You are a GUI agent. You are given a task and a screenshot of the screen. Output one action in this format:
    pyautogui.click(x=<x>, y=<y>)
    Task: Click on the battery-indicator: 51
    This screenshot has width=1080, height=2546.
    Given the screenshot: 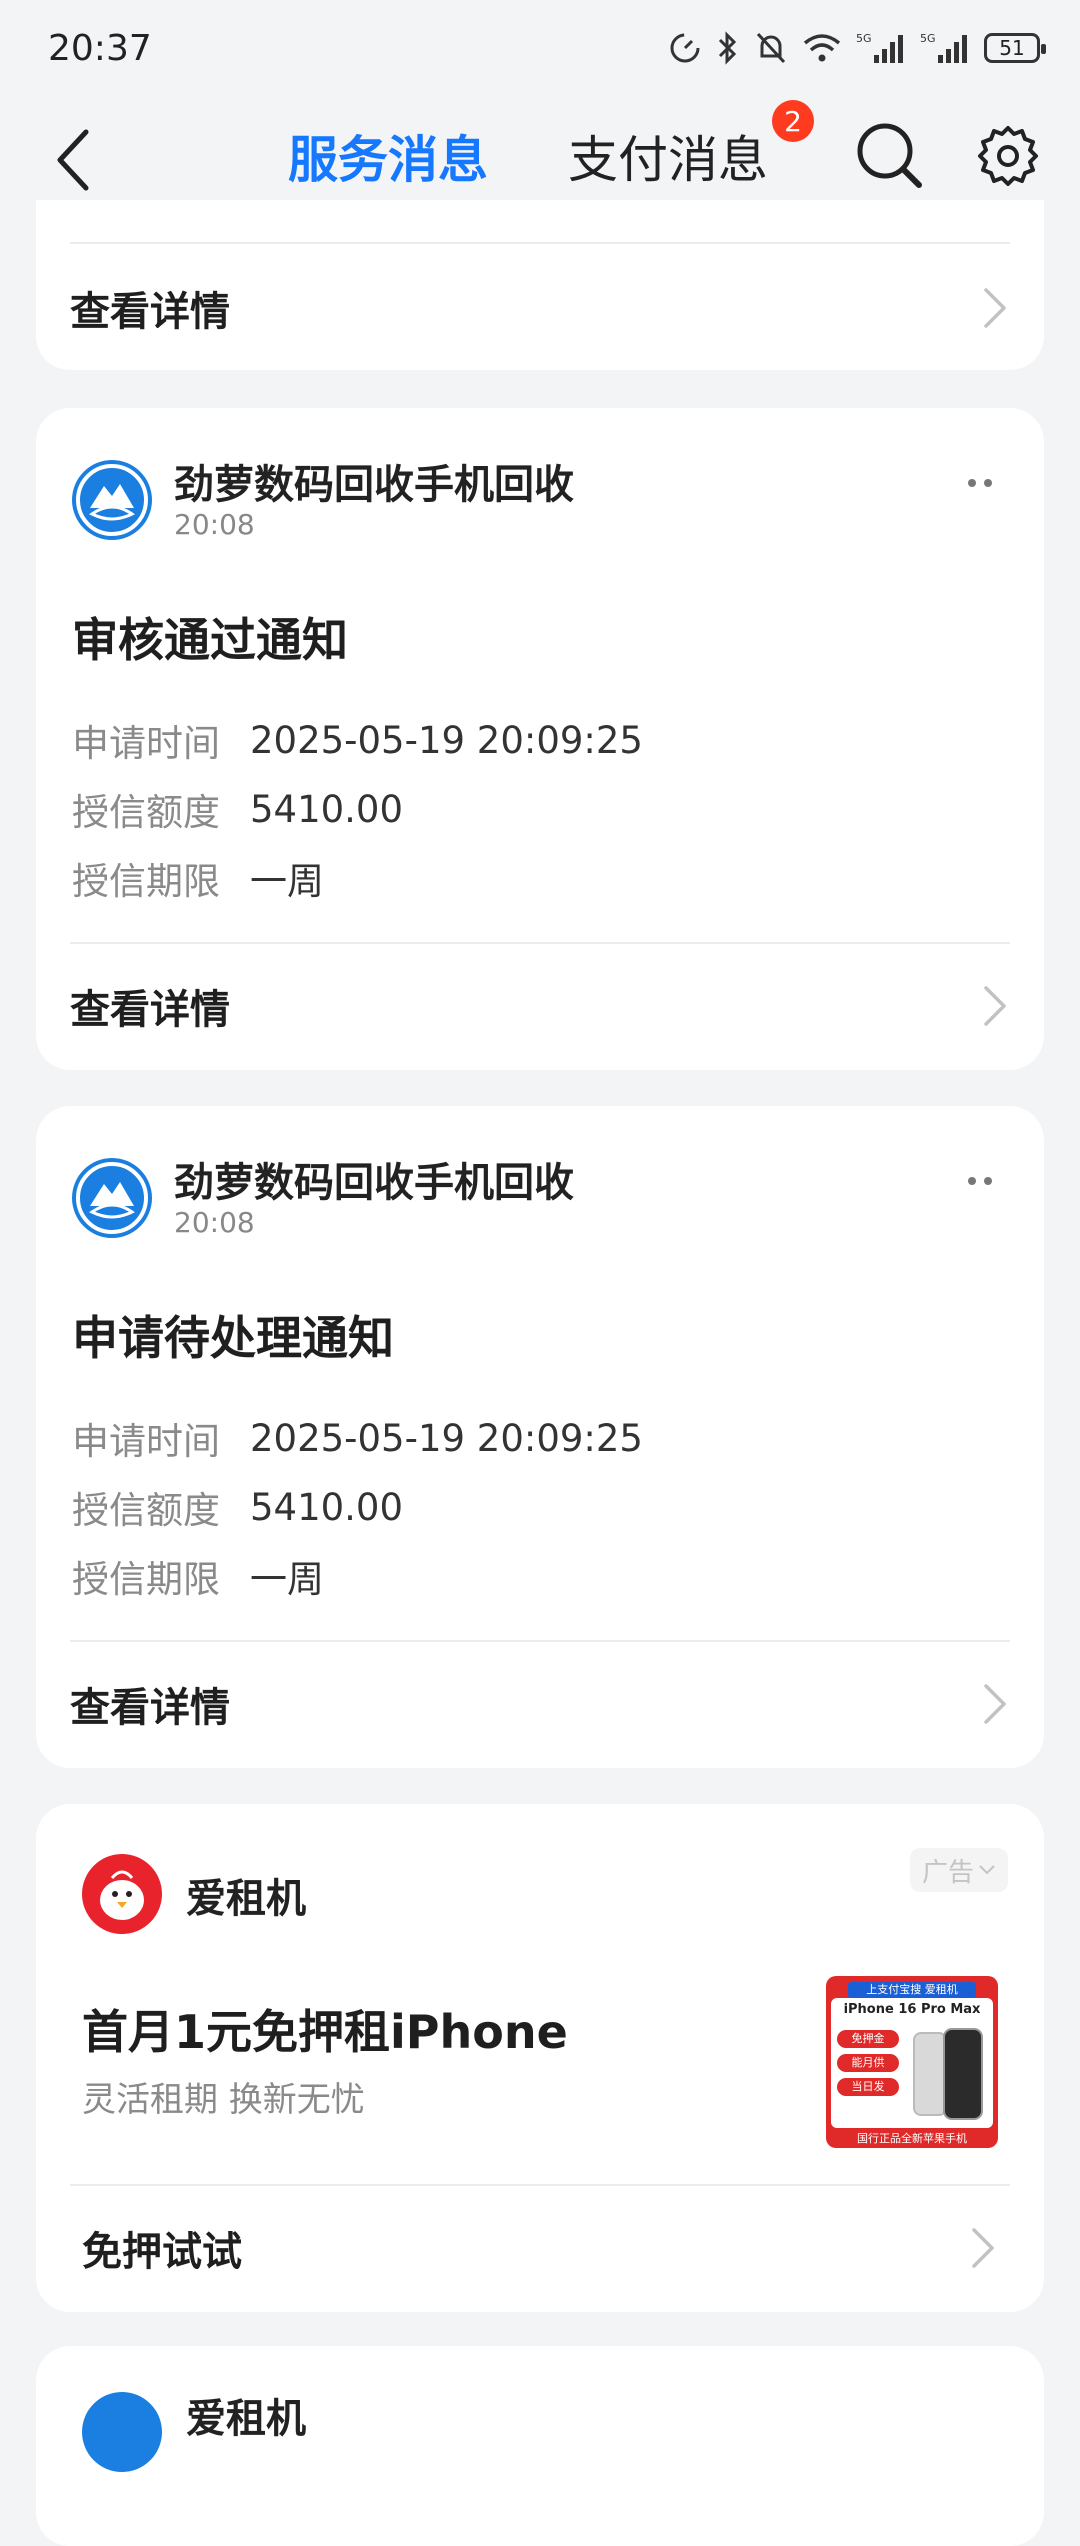 What is the action you would take?
    pyautogui.click(x=1015, y=48)
    